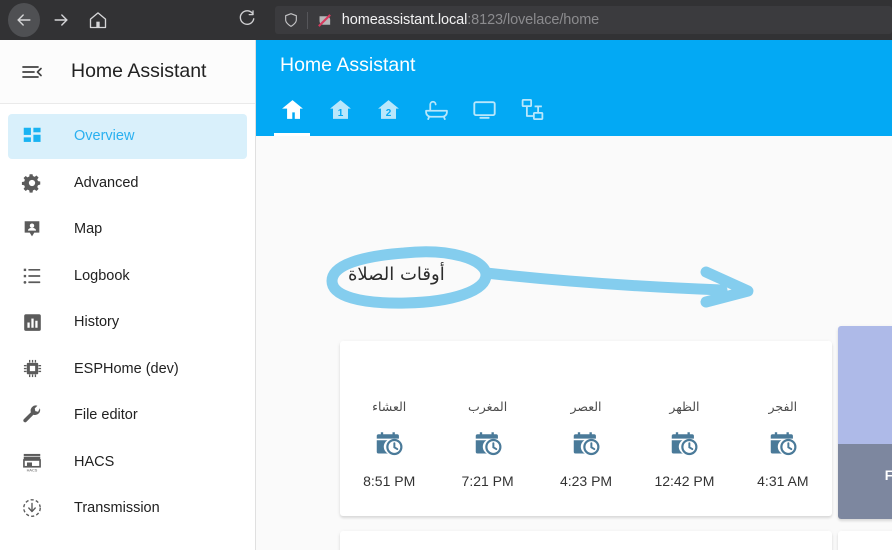 Image resolution: width=892 pixels, height=550 pixels. What do you see at coordinates (32, 72) in the screenshot?
I see `menu-open-icon` at bounding box center [32, 72].